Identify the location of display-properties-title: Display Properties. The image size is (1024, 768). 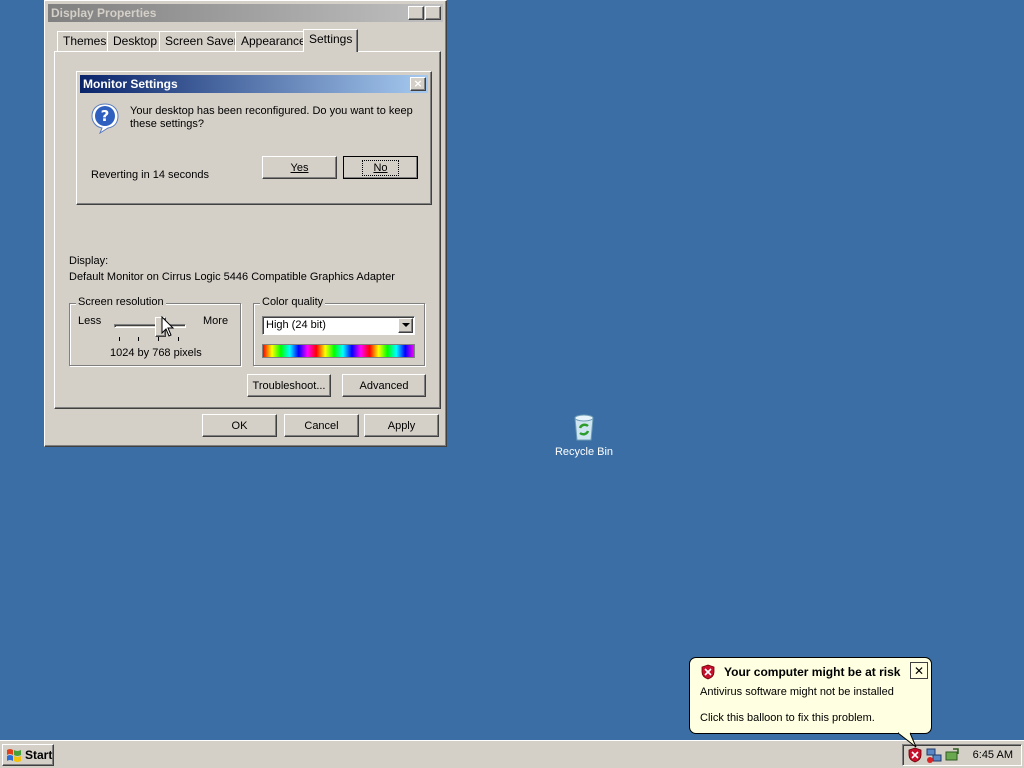
(104, 13).